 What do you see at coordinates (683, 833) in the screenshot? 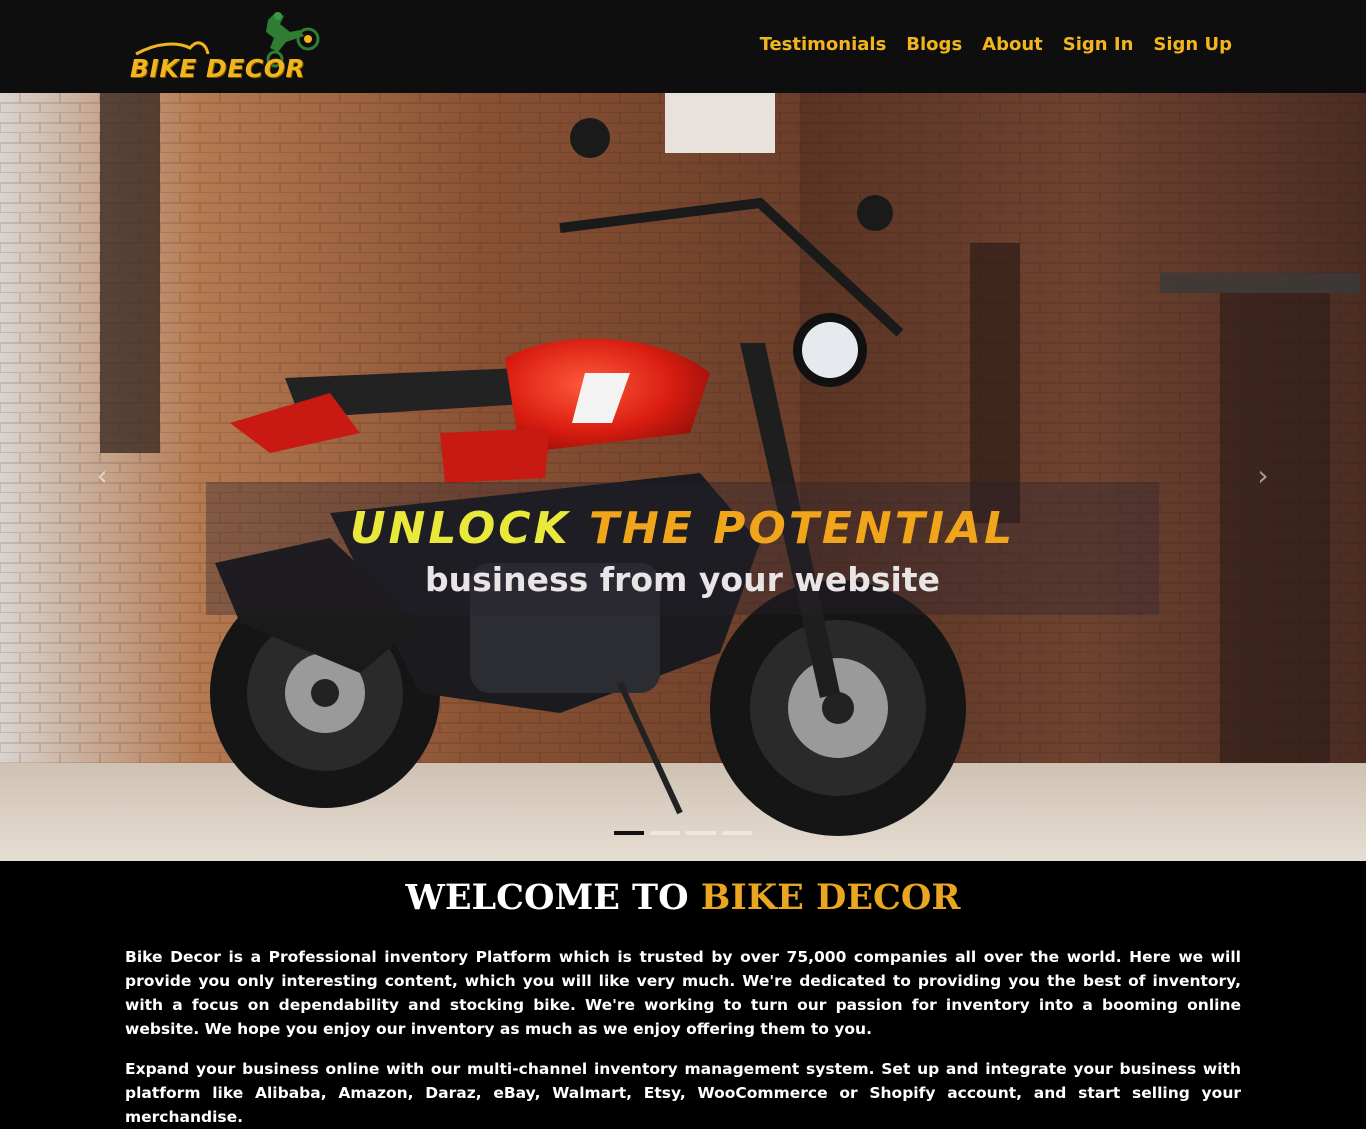
I see `carousel-indicators` at bounding box center [683, 833].